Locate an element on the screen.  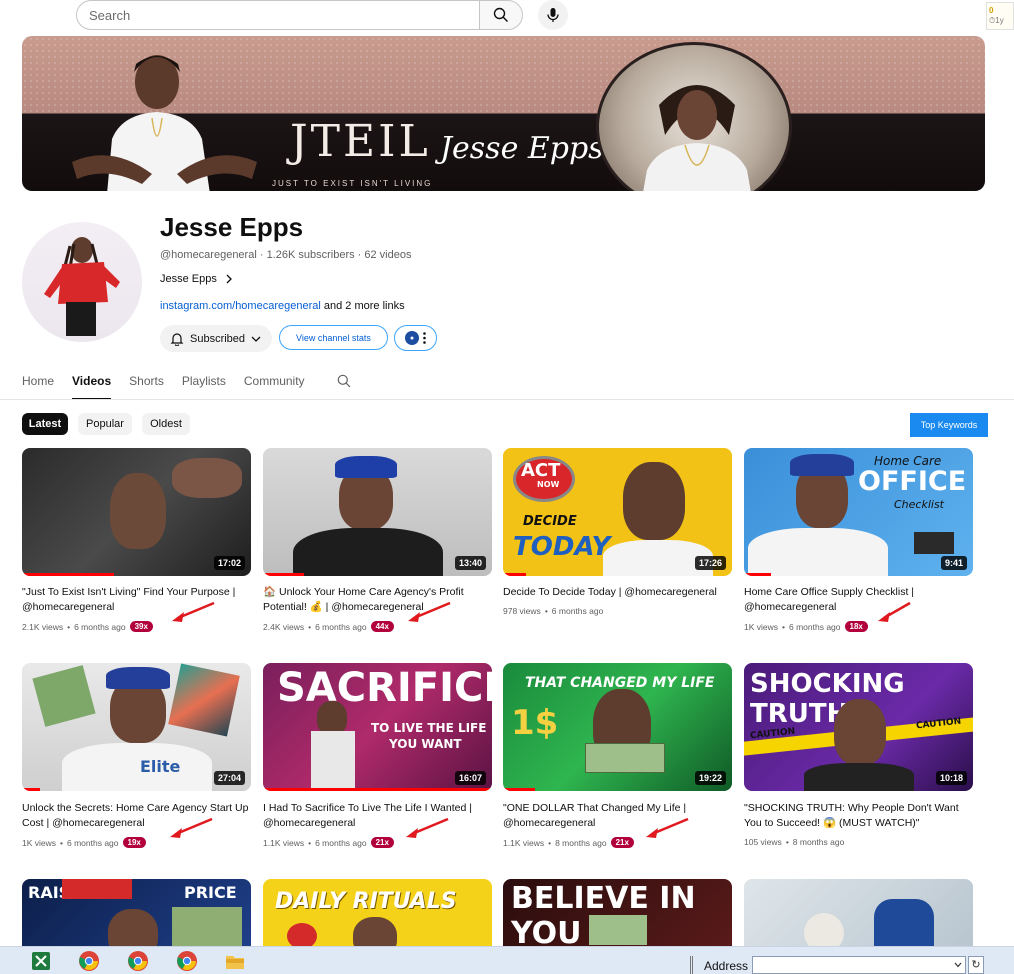
more-vert-icon is located at coordinates (424, 338).